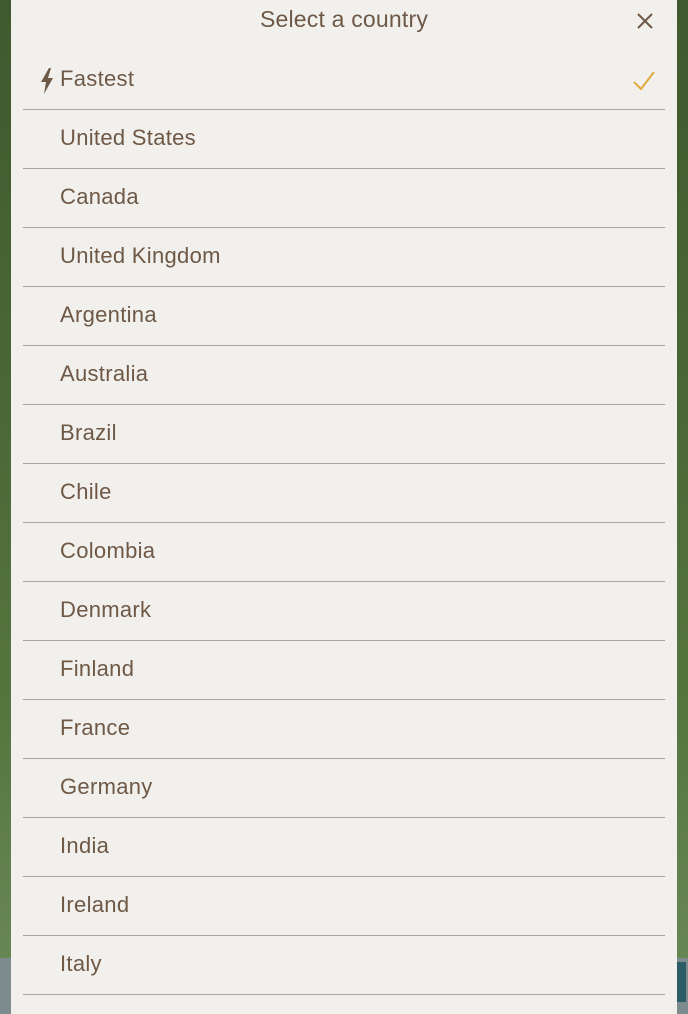 The image size is (688, 1014). I want to click on country-item-france: France, so click(344, 729).